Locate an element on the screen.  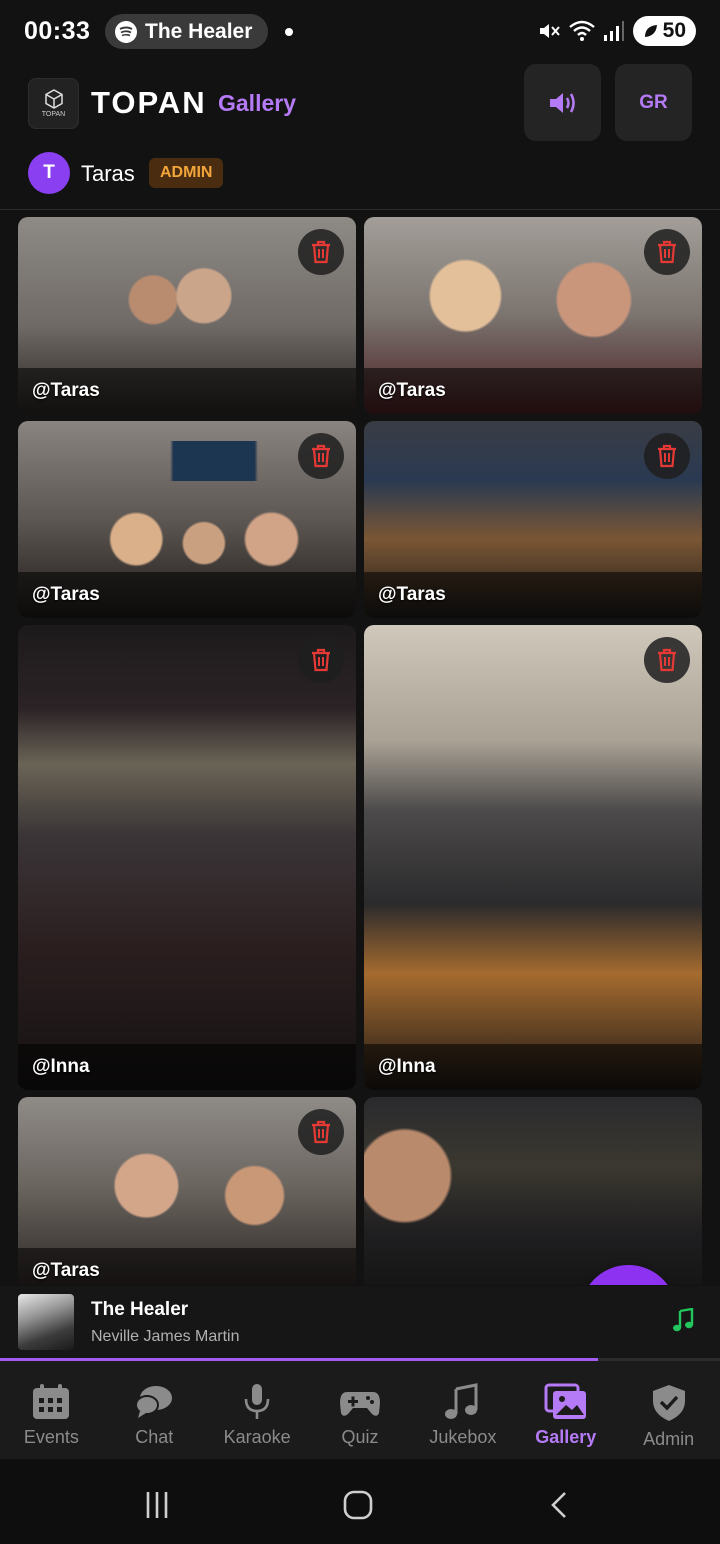
gamepad-icon is located at coordinates (360, 1404).